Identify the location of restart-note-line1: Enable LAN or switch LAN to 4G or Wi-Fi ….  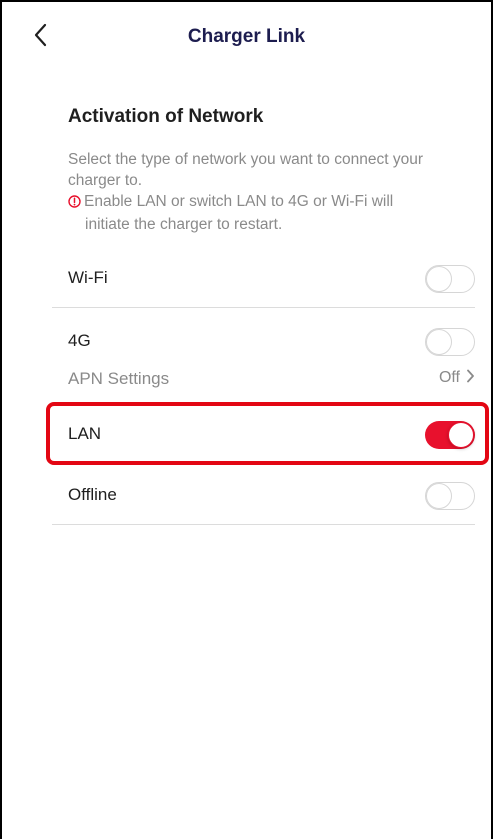
(239, 201).